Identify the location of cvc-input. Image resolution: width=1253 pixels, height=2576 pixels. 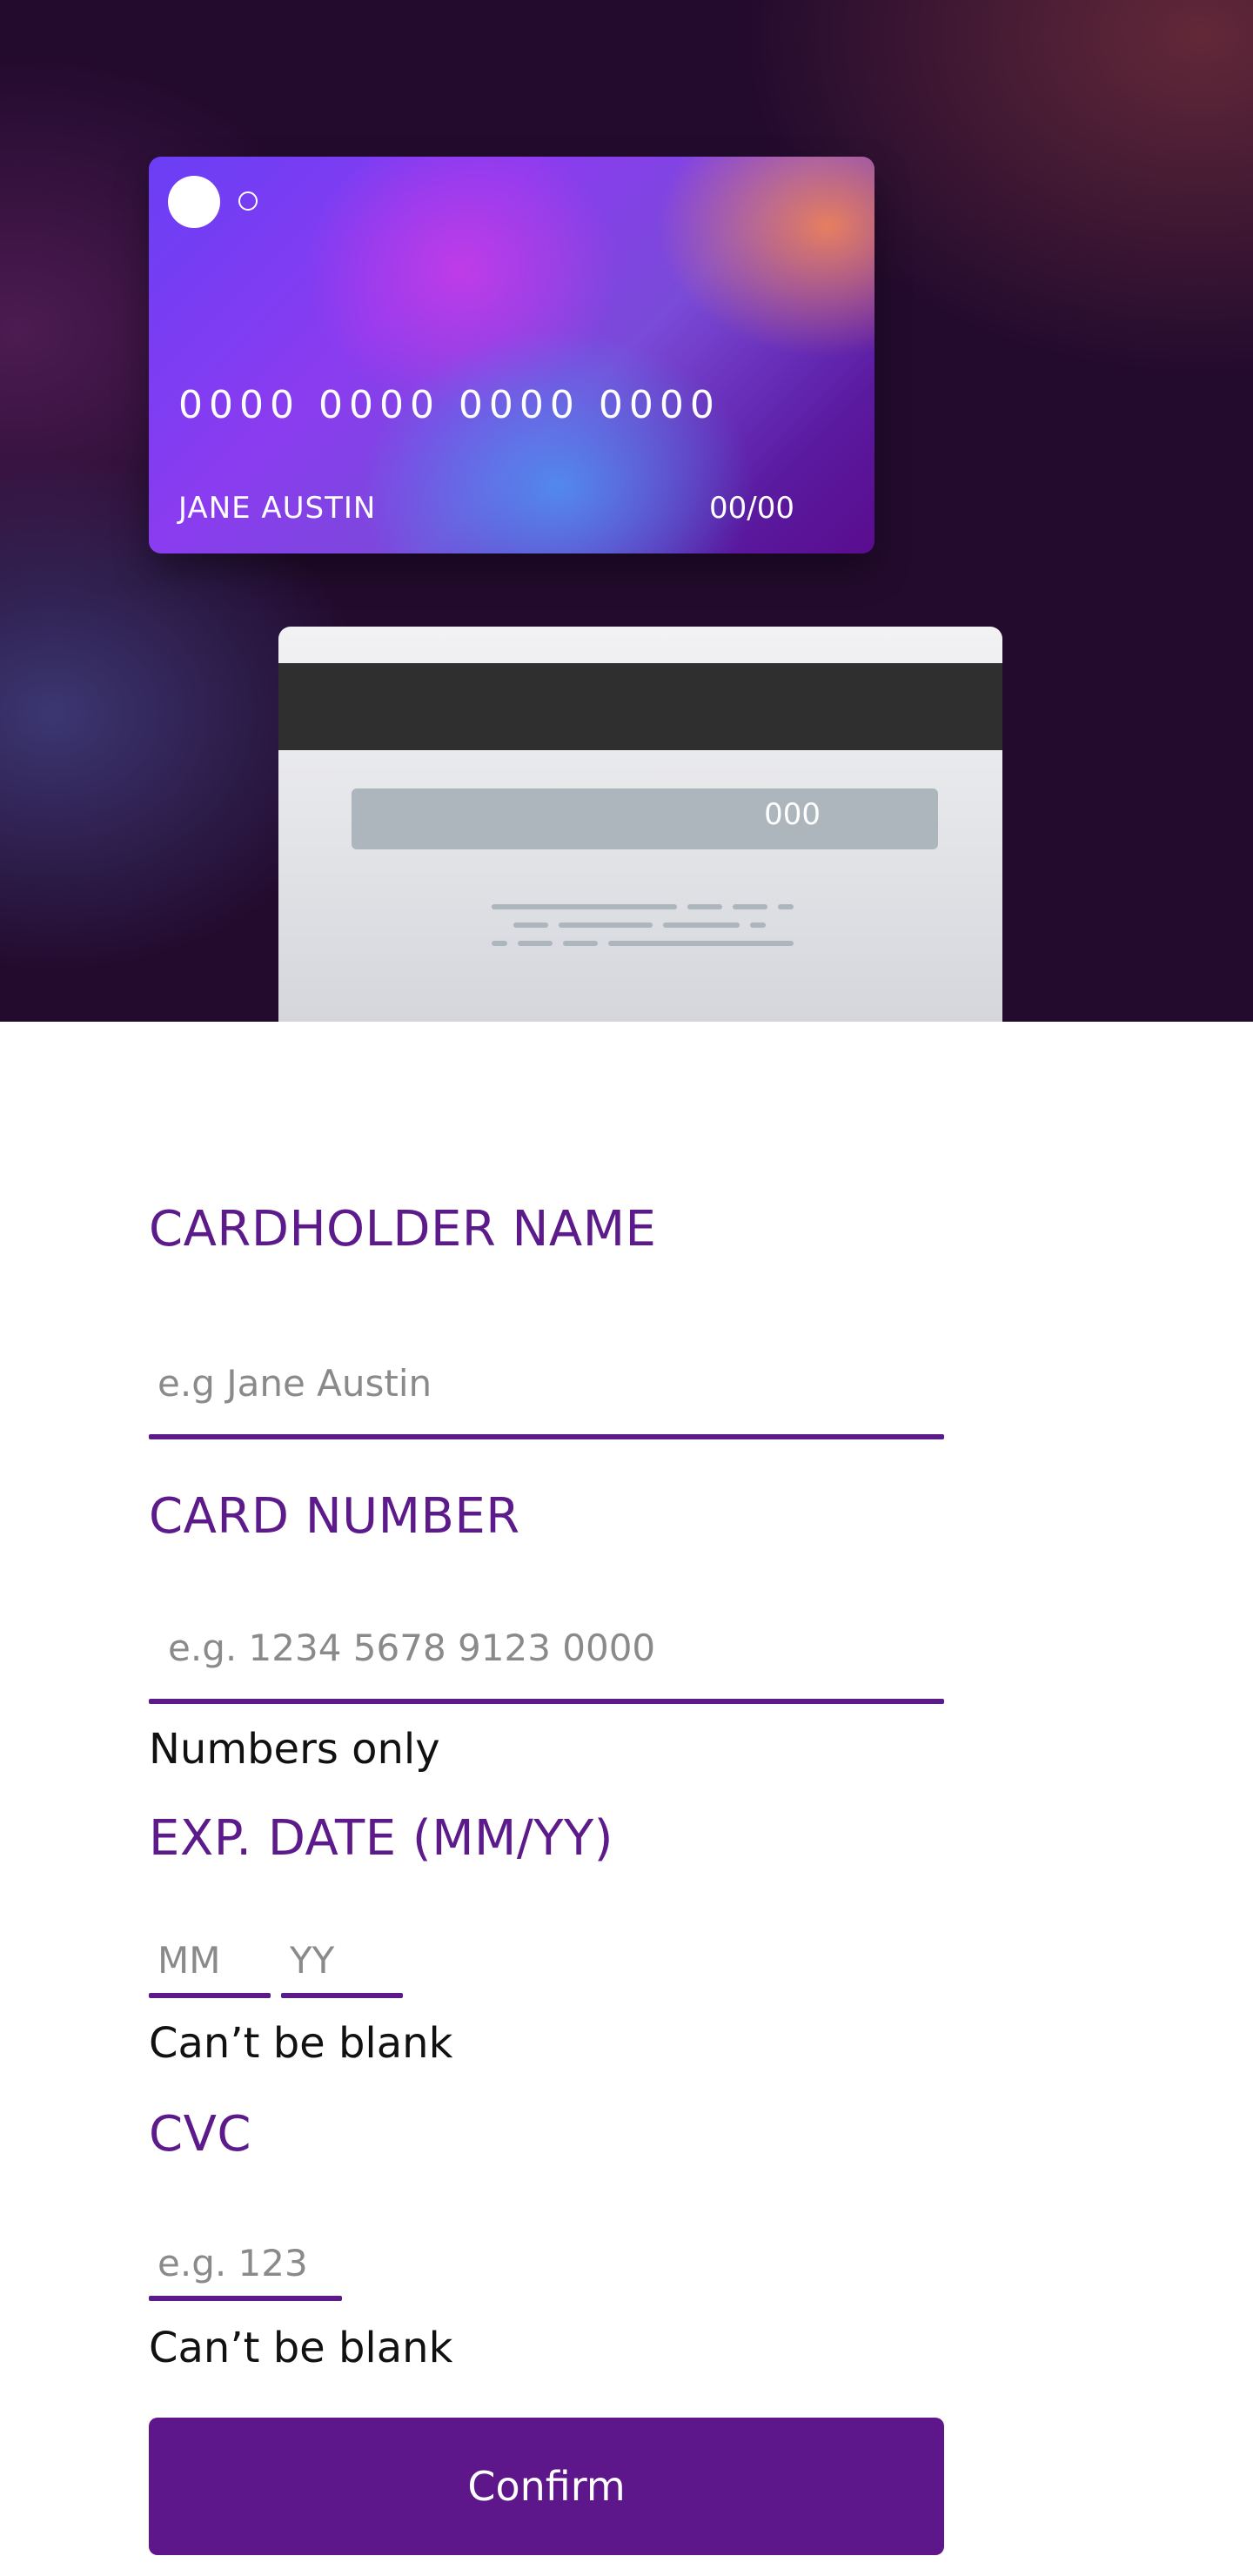
(245, 2263).